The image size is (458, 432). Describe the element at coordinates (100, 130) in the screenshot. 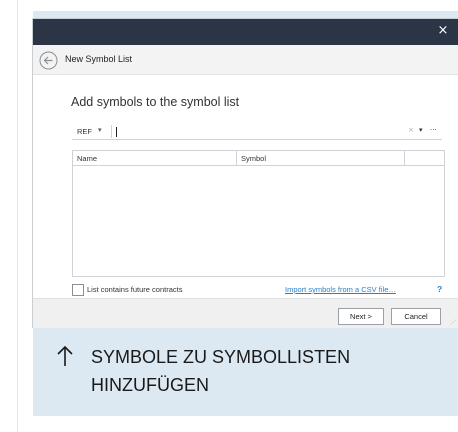

I see `chevron-down-icon: ▾` at that location.